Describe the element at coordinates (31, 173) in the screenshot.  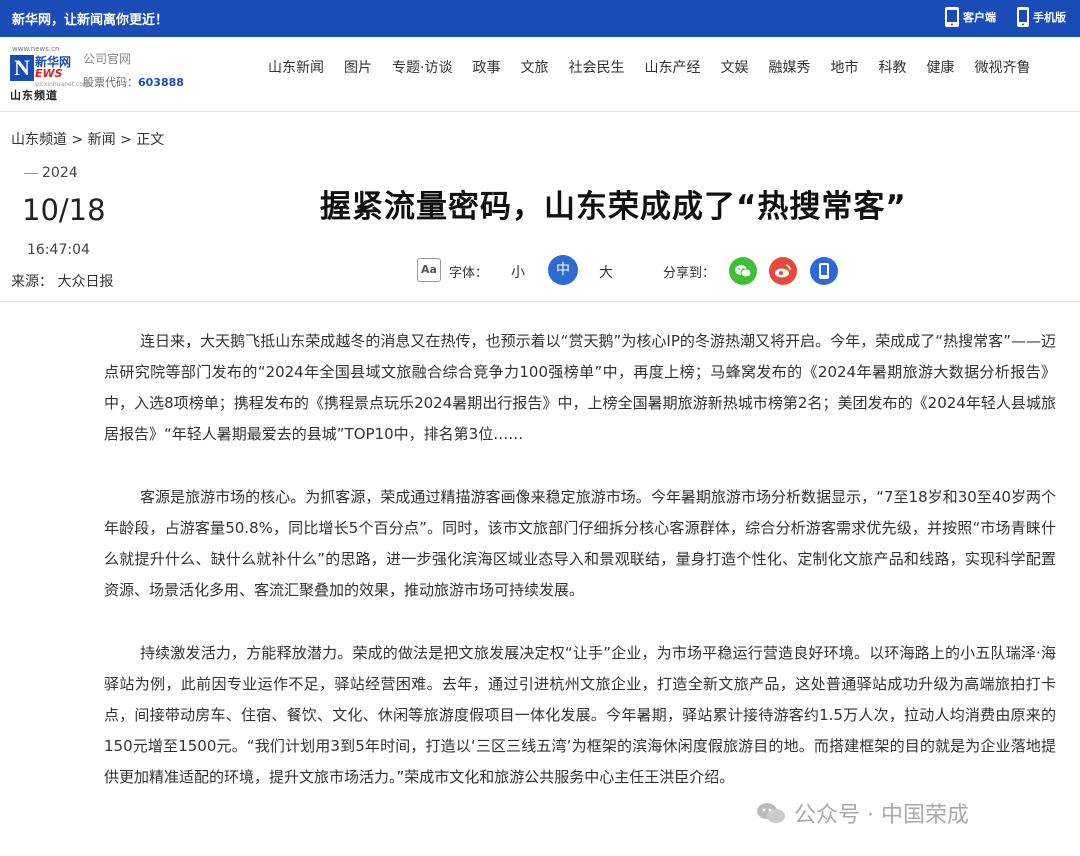
I see `year-dash` at that location.